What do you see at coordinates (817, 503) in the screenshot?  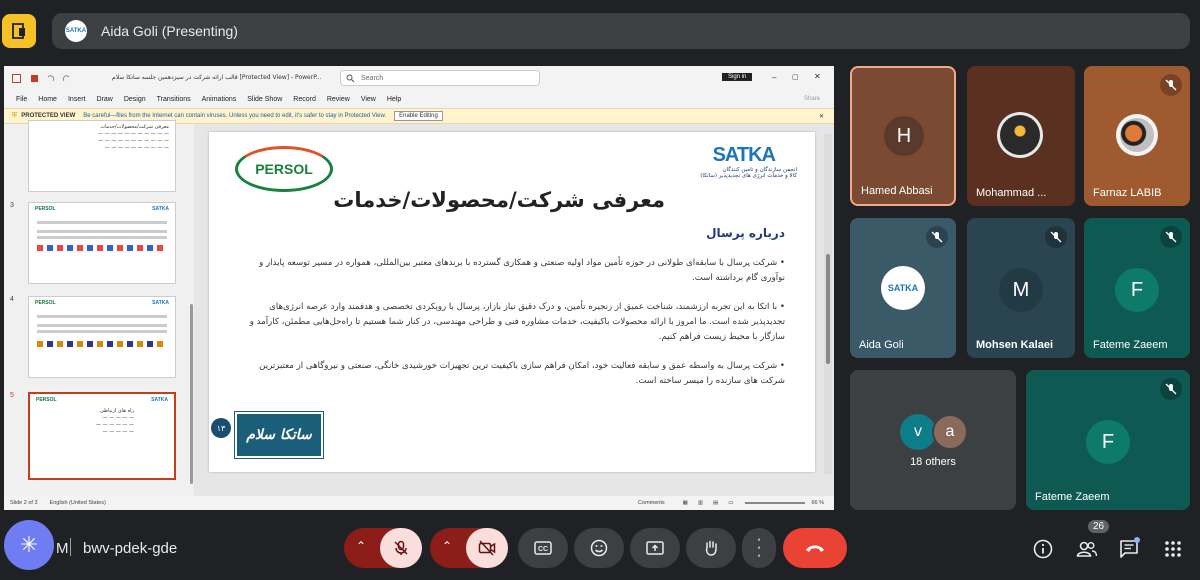 I see `zoom-level: 66 %` at bounding box center [817, 503].